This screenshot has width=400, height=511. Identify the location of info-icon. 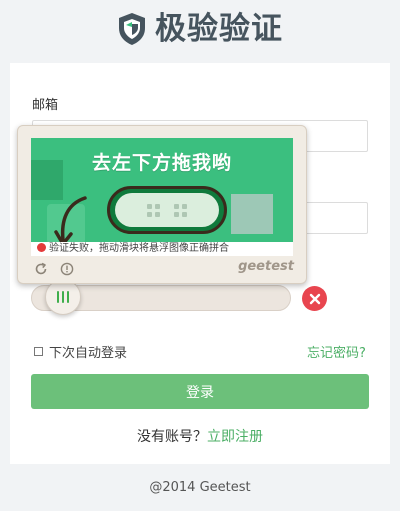
(67, 270).